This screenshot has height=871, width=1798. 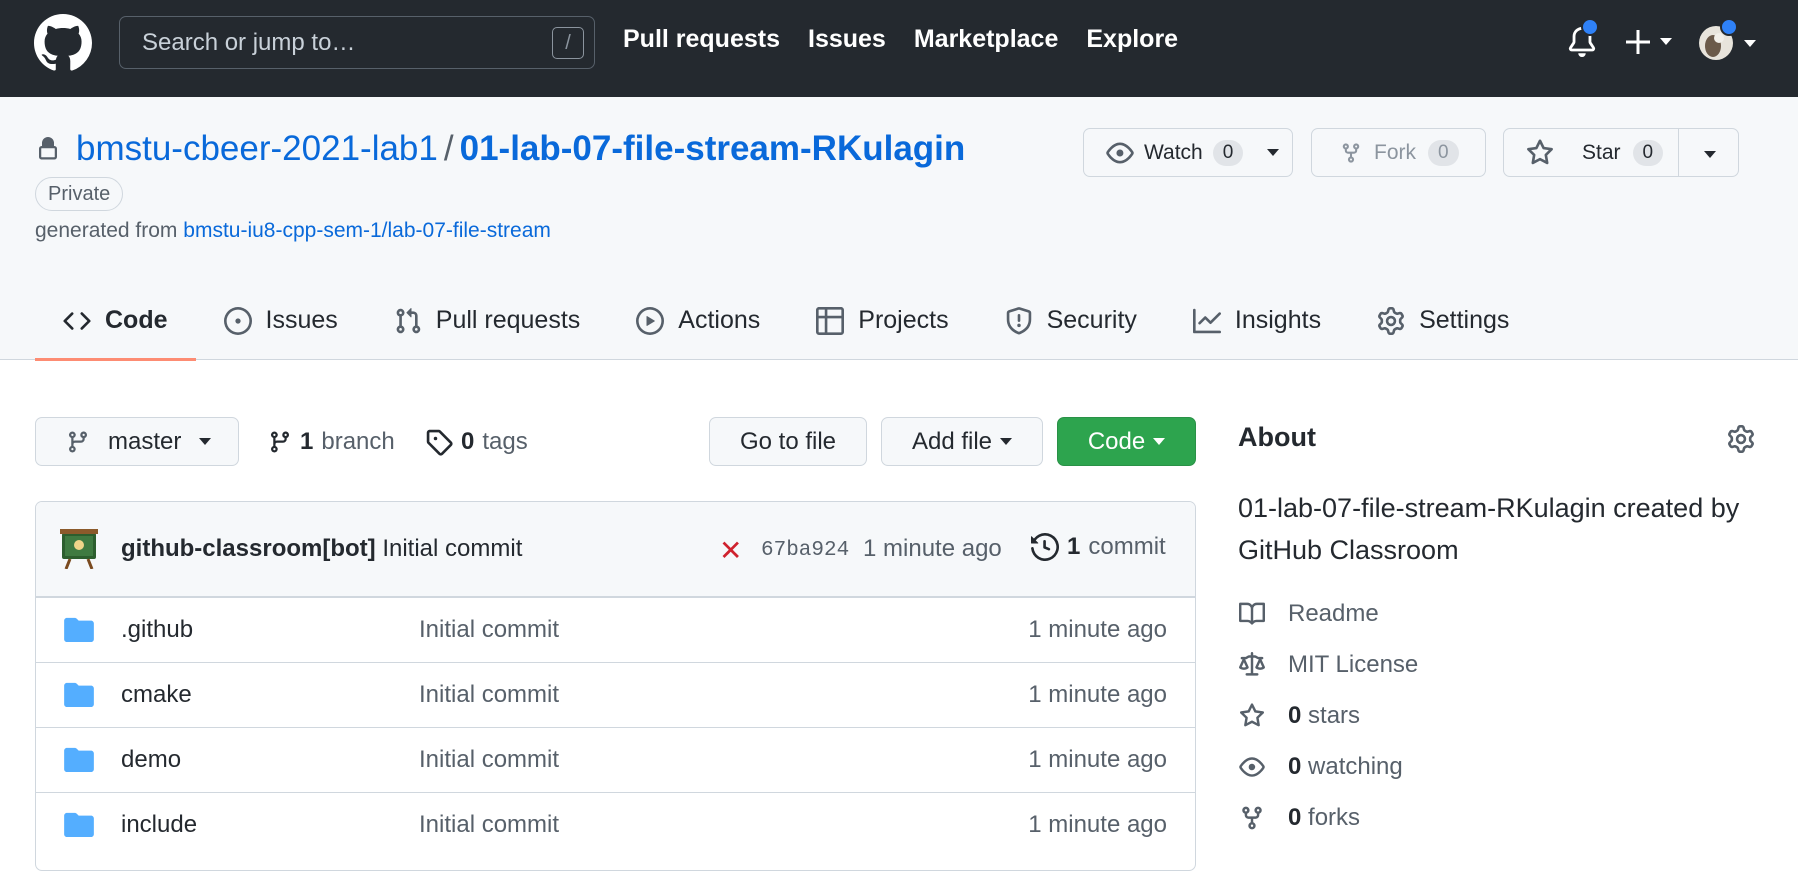 I want to click on commit-message: Initial commit, so click(x=452, y=548).